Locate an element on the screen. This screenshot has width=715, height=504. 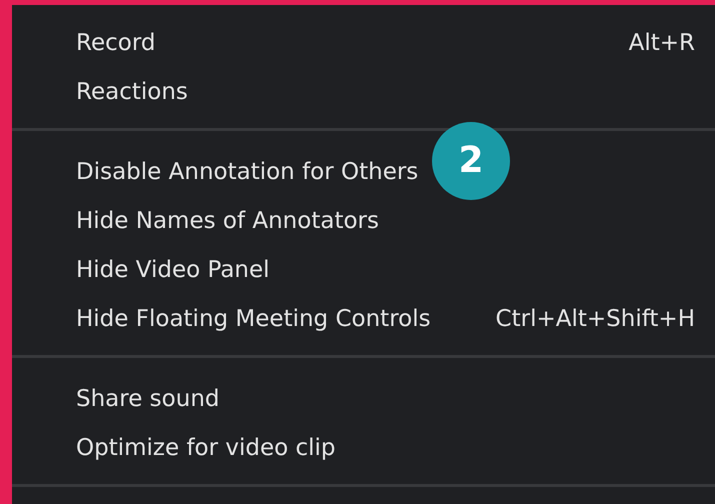
menu-item: Record is located at coordinates (116, 43).